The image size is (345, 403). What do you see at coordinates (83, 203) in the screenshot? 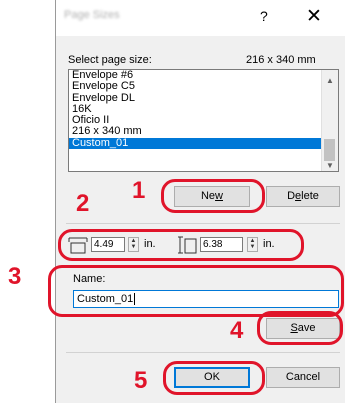
I see `step-number-2: 2` at bounding box center [83, 203].